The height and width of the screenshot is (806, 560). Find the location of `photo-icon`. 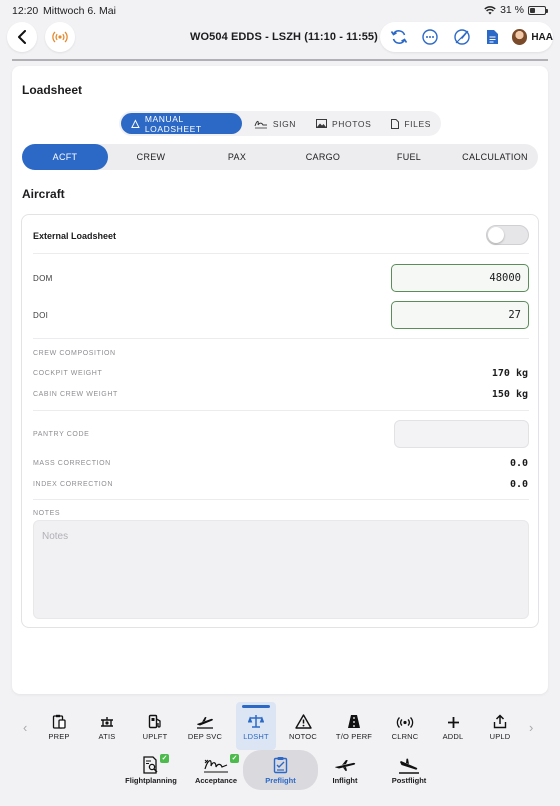

photo-icon is located at coordinates (322, 123).